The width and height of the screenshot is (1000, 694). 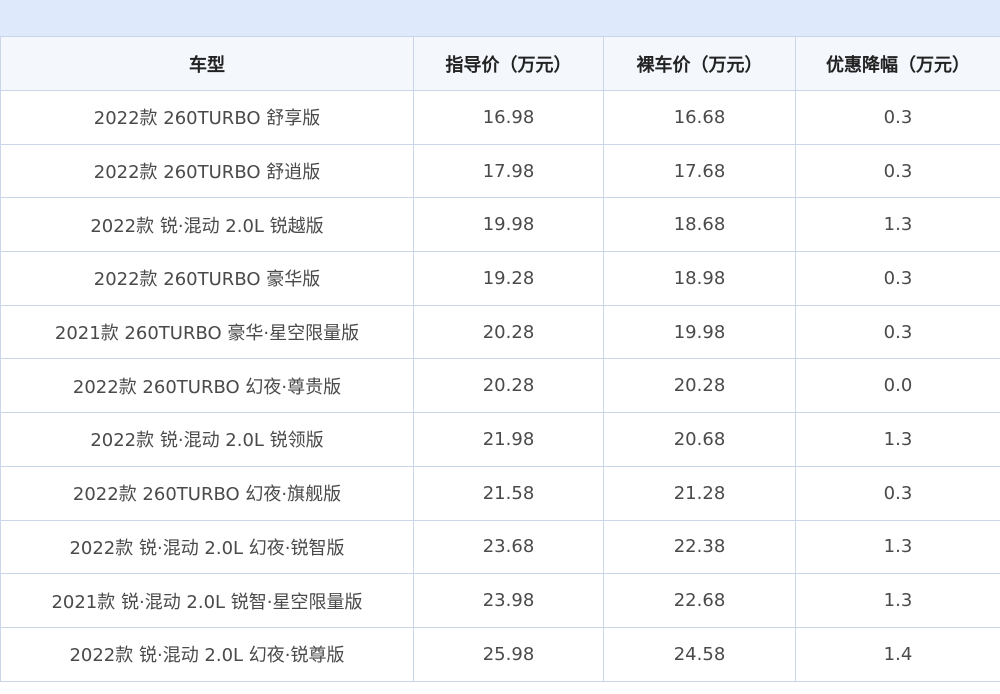 What do you see at coordinates (508, 278) in the screenshot?
I see `cell-guide-price: 19.28` at bounding box center [508, 278].